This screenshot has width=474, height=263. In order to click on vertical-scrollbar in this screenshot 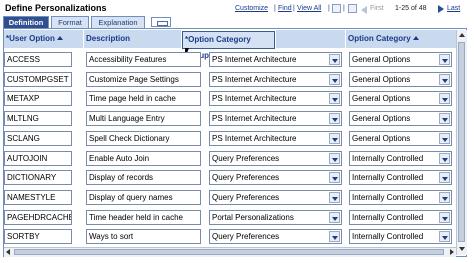, I will do `click(461, 142)`.